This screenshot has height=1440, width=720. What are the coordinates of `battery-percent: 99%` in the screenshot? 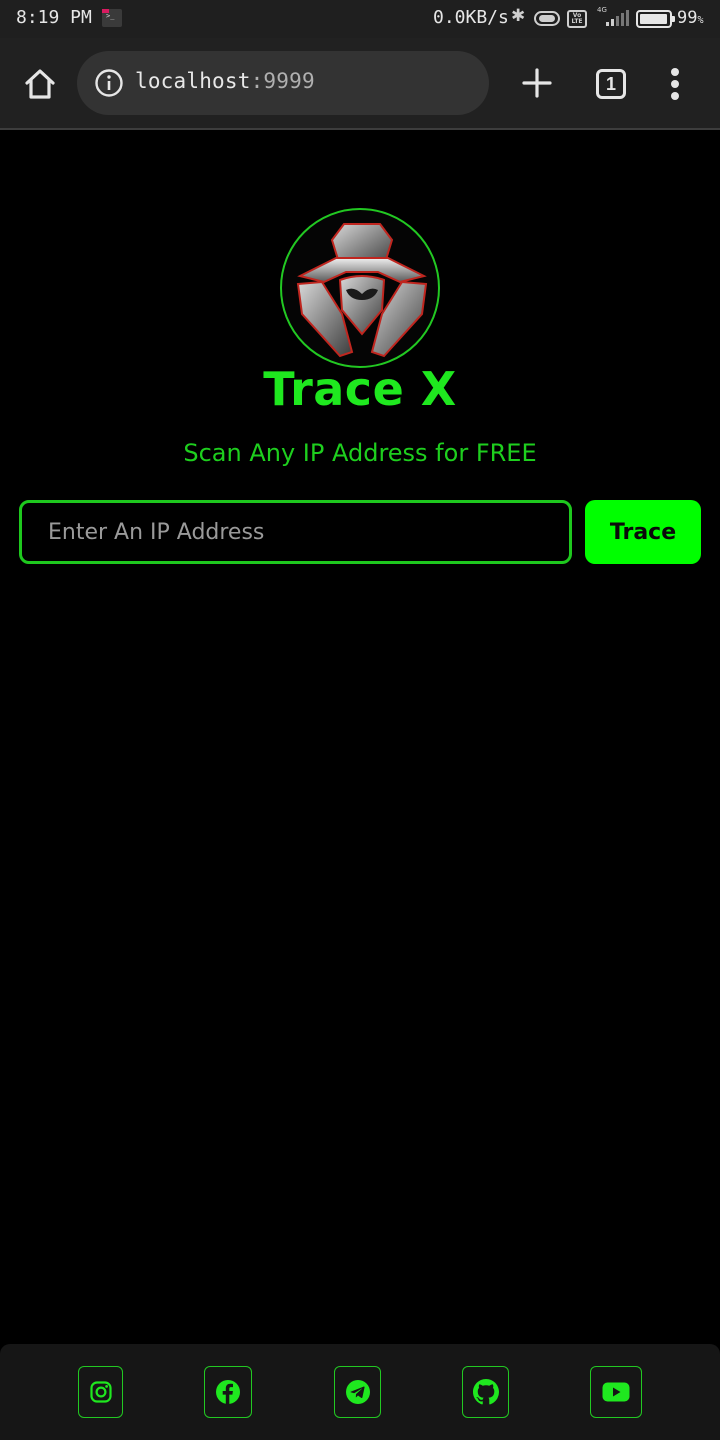 It's located at (690, 18).